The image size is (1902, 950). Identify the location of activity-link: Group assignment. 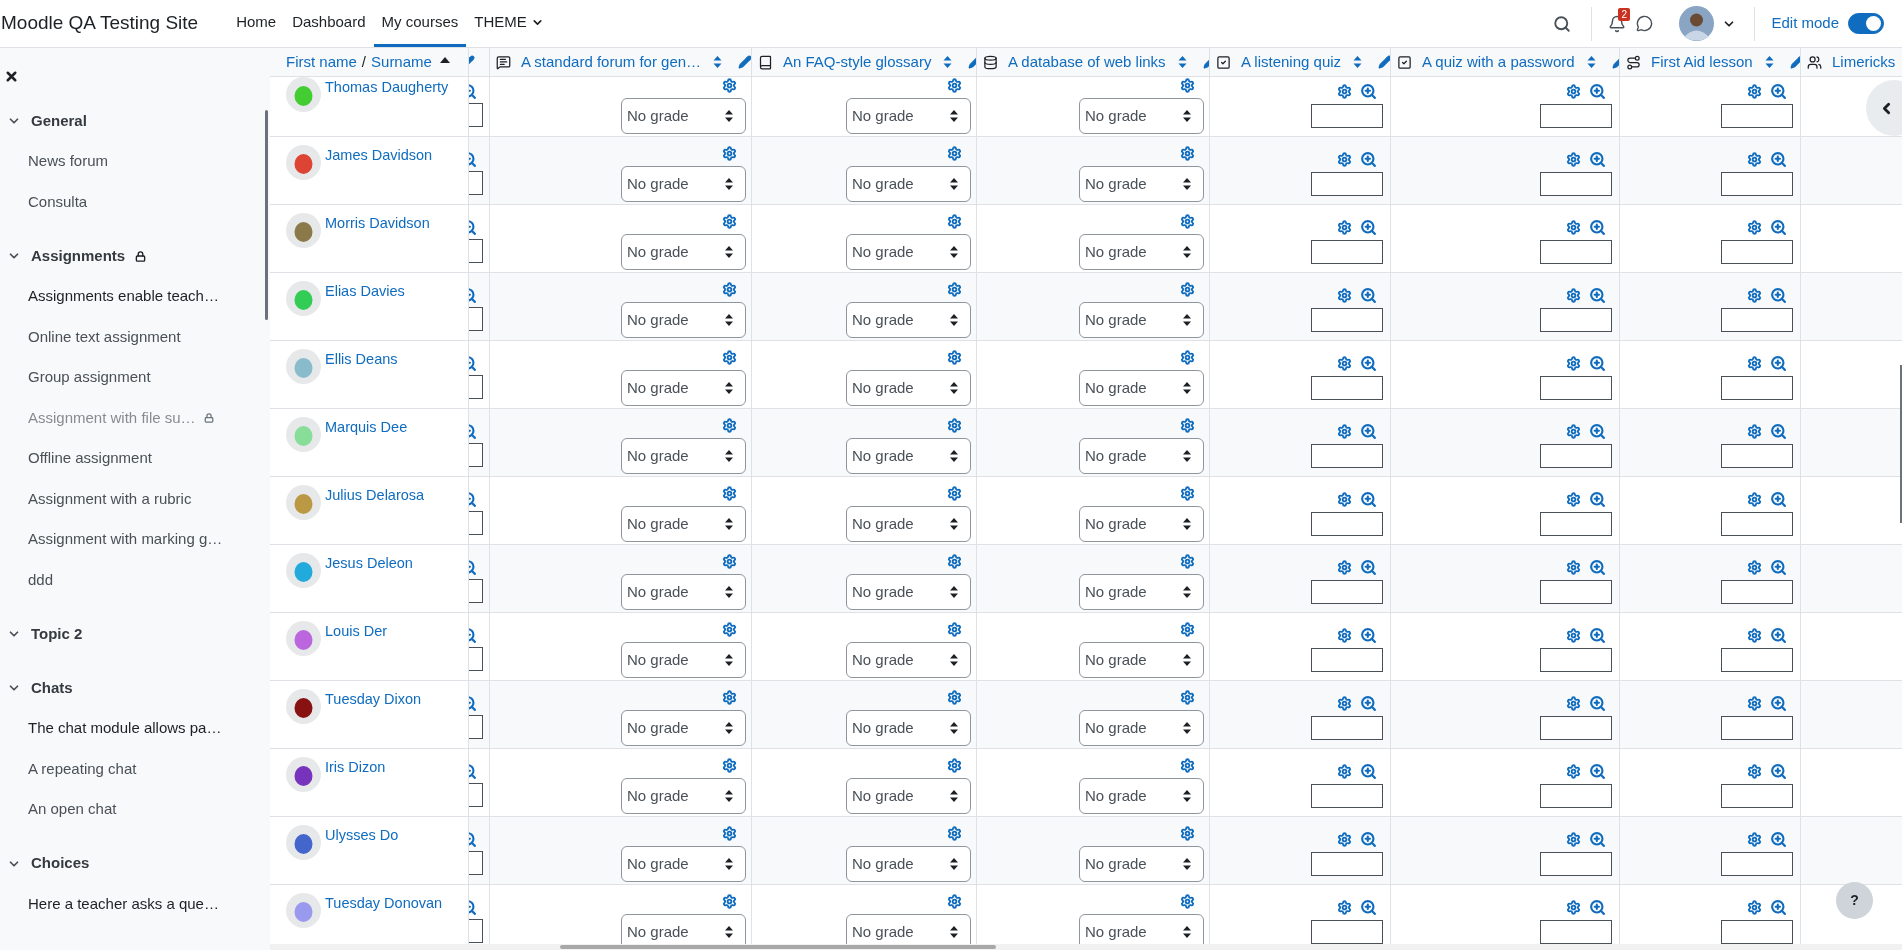
(89, 377).